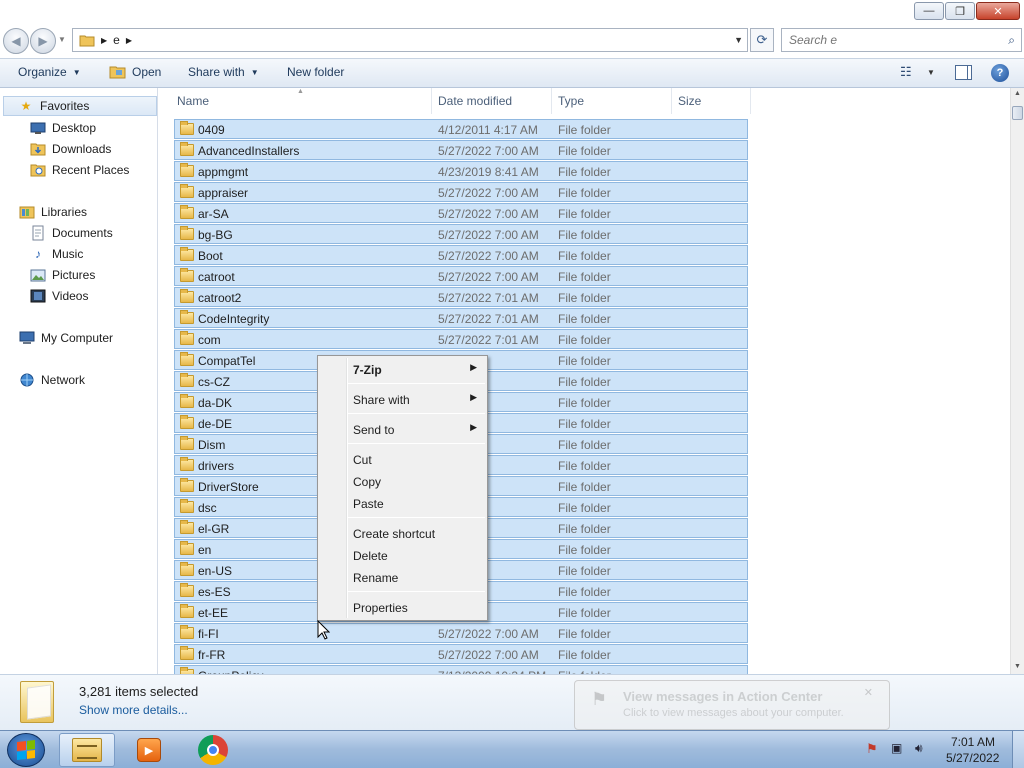  I want to click on nav-recent-places: Recent Places, so click(79, 170).